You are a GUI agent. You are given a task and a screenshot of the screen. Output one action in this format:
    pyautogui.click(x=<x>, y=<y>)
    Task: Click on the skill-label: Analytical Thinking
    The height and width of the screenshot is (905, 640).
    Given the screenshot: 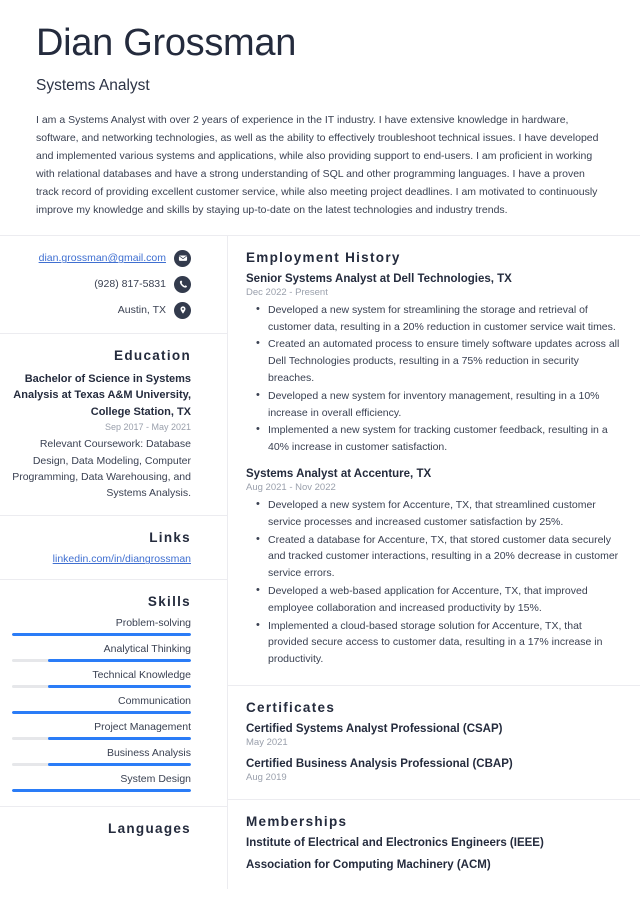 What is the action you would take?
    pyautogui.click(x=147, y=649)
    